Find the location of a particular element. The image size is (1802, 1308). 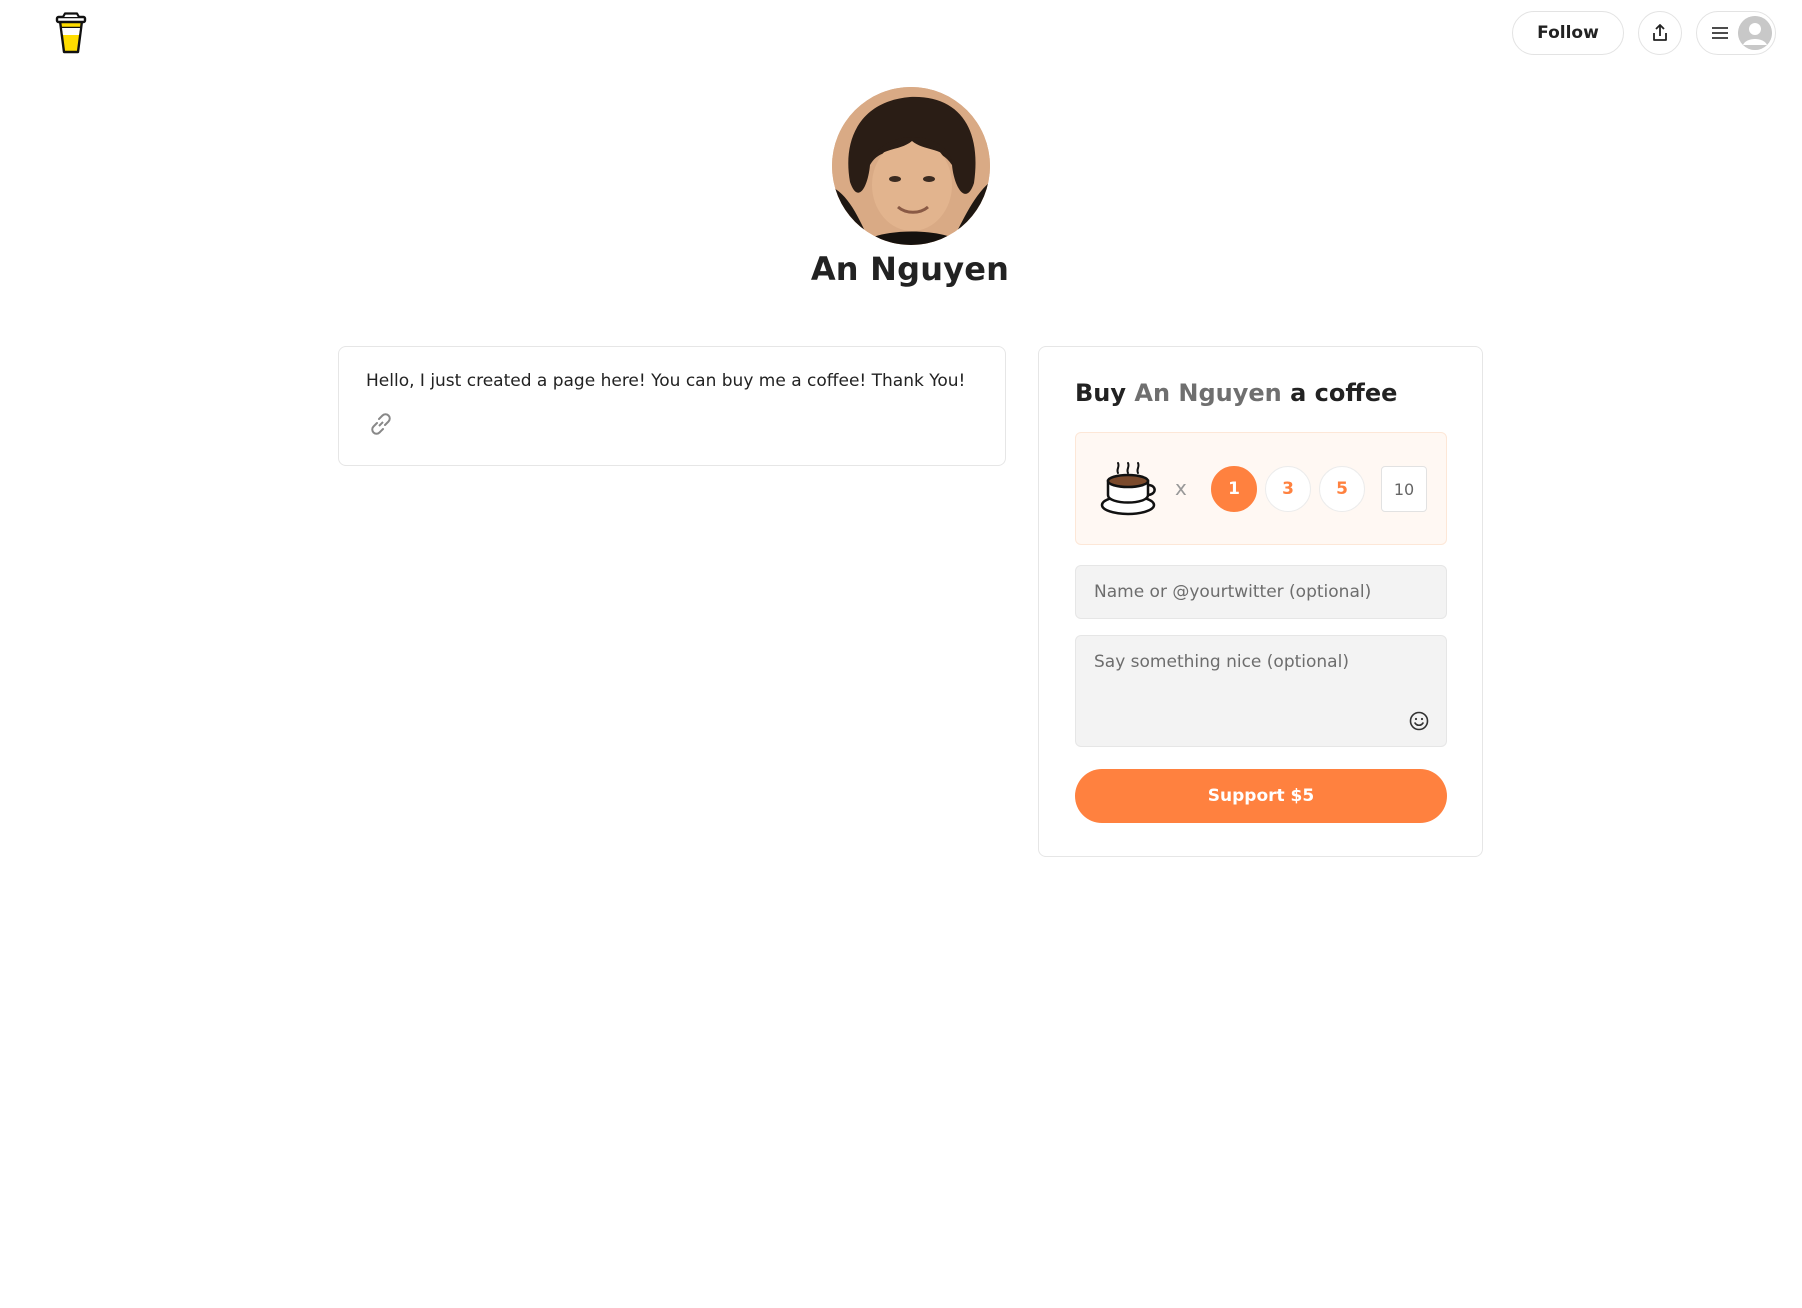

profile-photo is located at coordinates (911, 166).